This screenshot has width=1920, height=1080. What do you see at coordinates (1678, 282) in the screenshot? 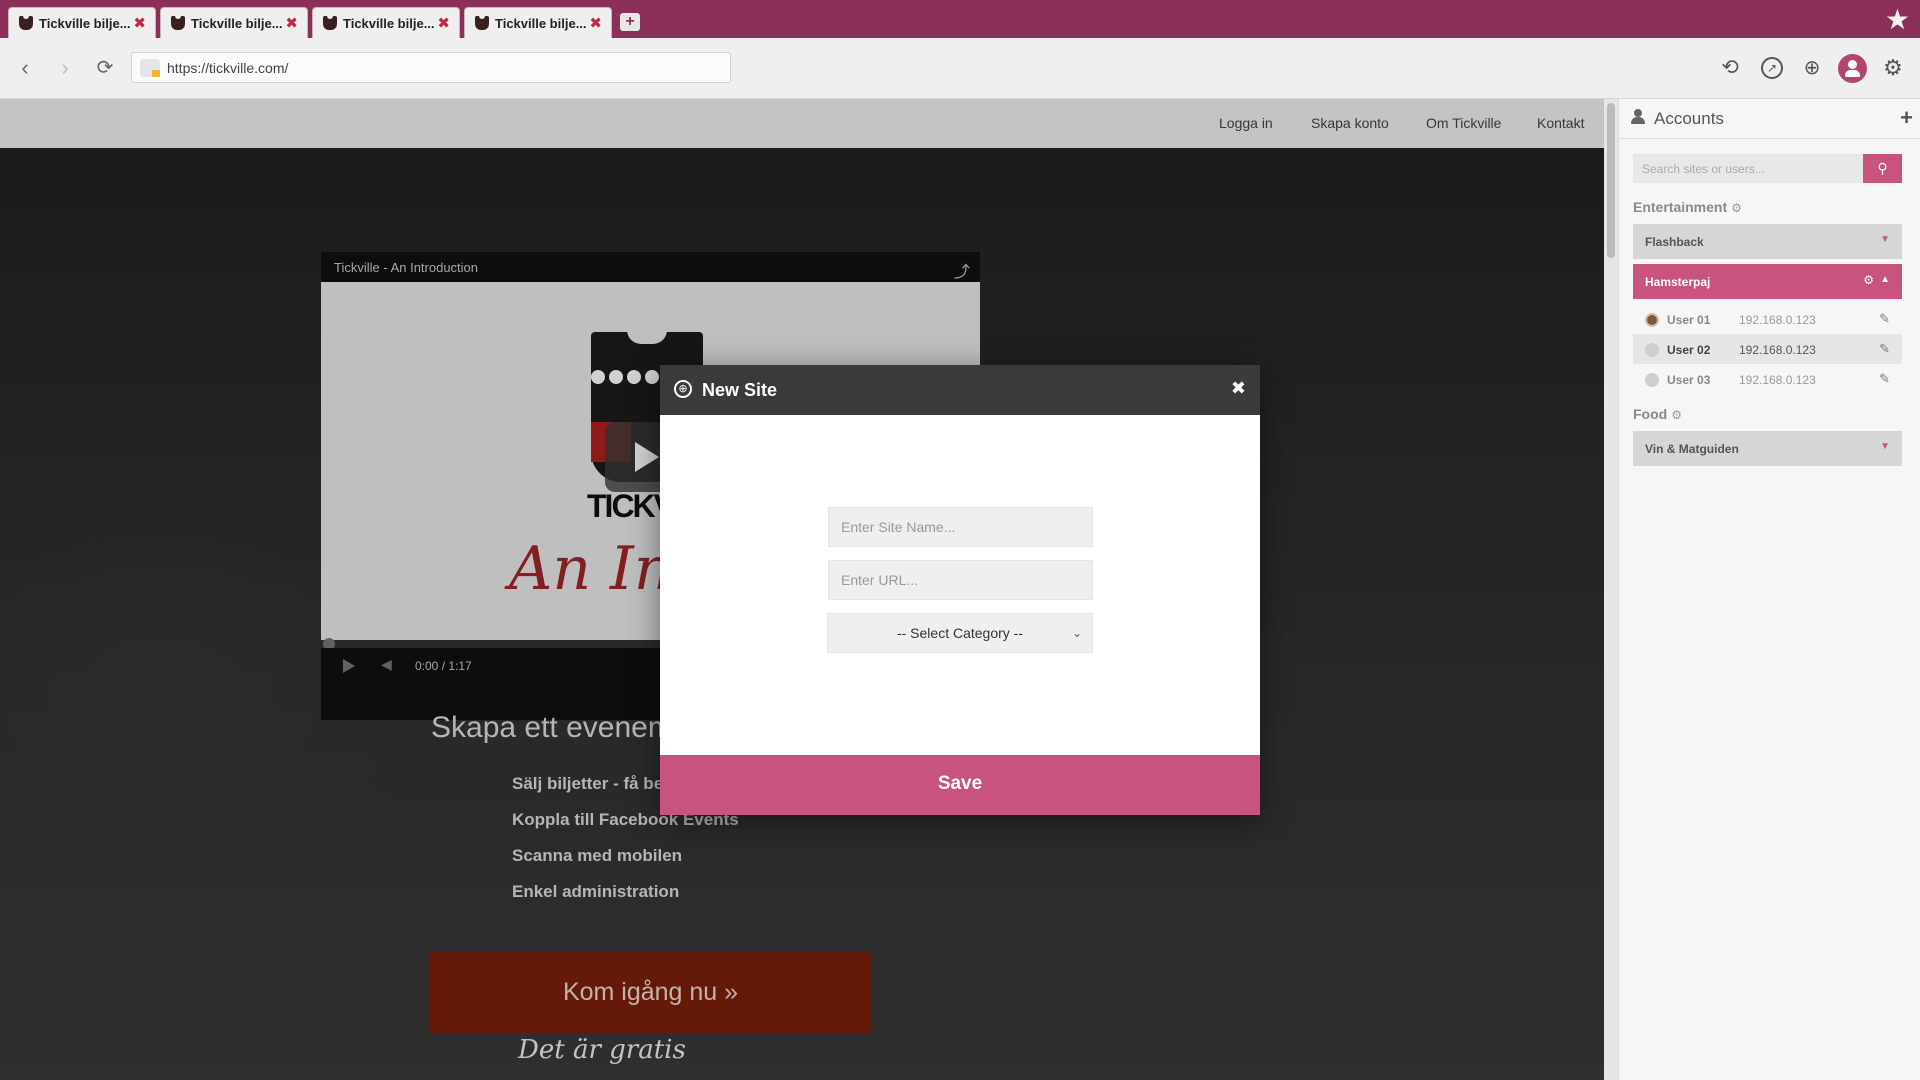
I see `site-name: Hamsterpaj` at bounding box center [1678, 282].